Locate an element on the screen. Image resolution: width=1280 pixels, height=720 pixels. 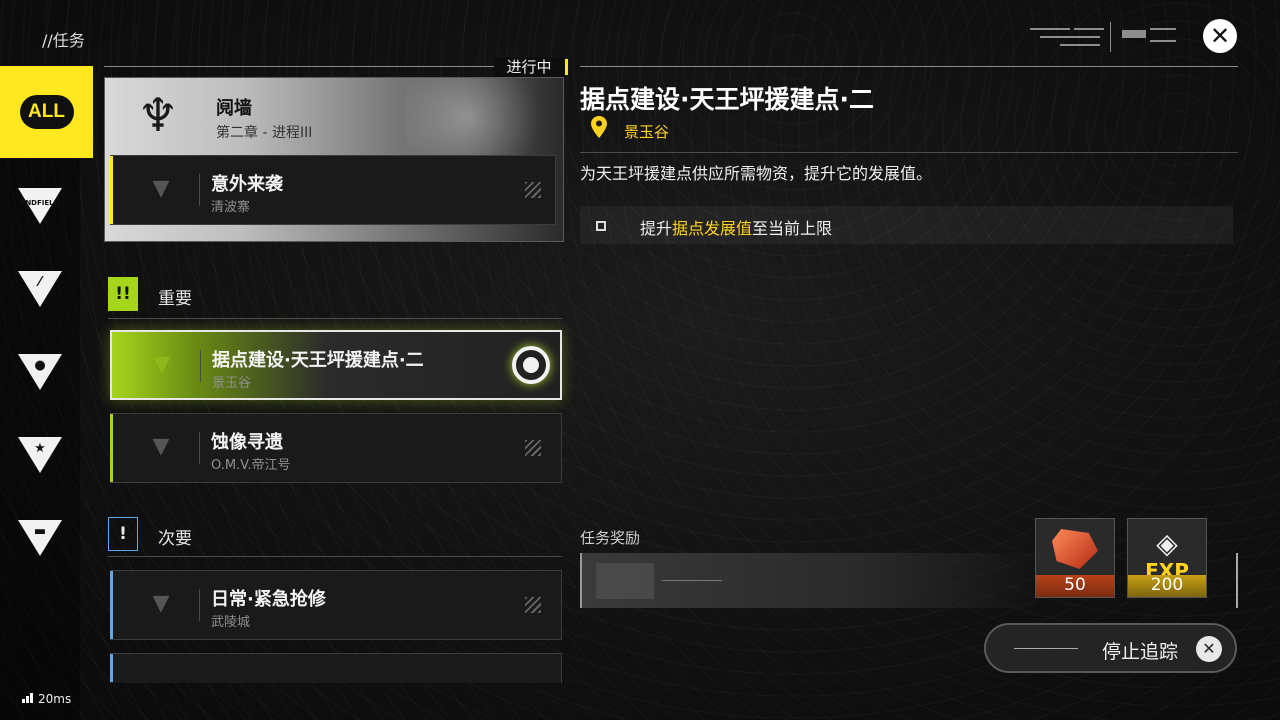
status-badge: 进行中 is located at coordinates (531, 67).